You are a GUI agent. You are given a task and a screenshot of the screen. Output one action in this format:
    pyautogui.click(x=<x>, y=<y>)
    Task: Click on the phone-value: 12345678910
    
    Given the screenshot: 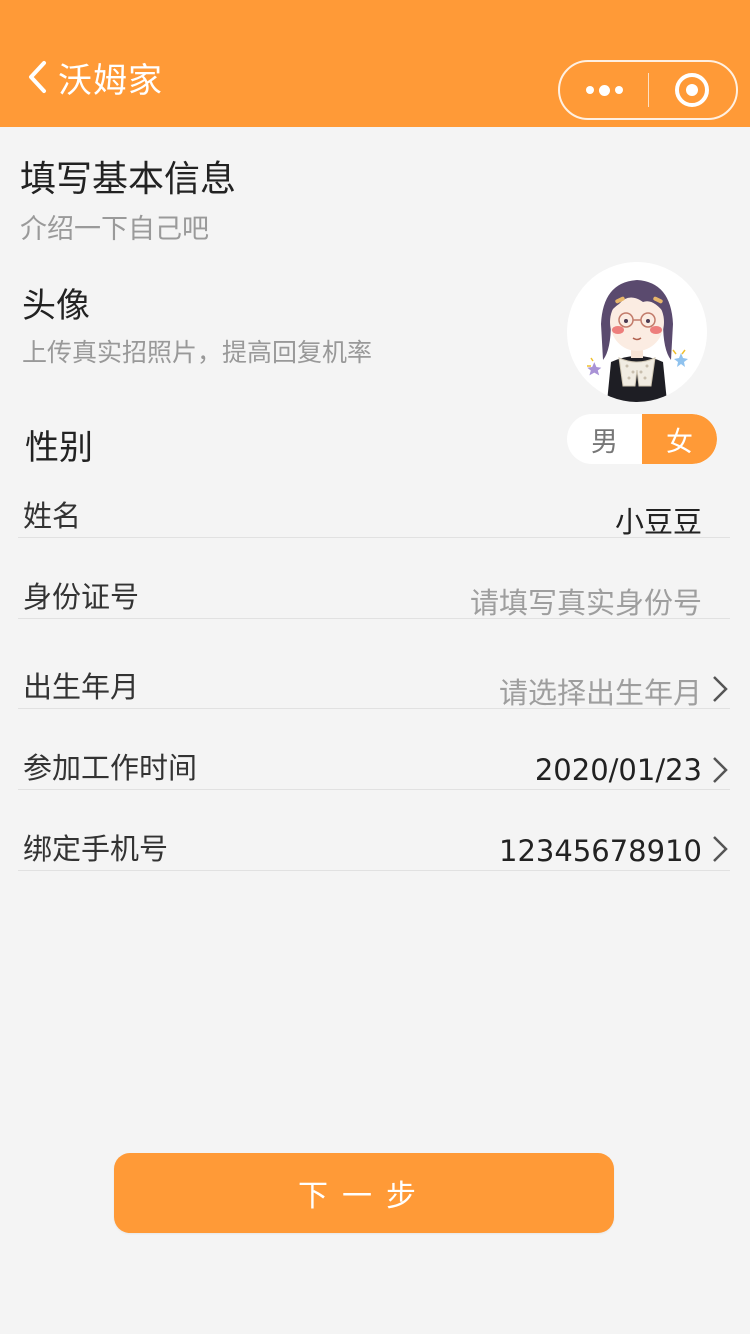 What is the action you would take?
    pyautogui.click(x=600, y=851)
    